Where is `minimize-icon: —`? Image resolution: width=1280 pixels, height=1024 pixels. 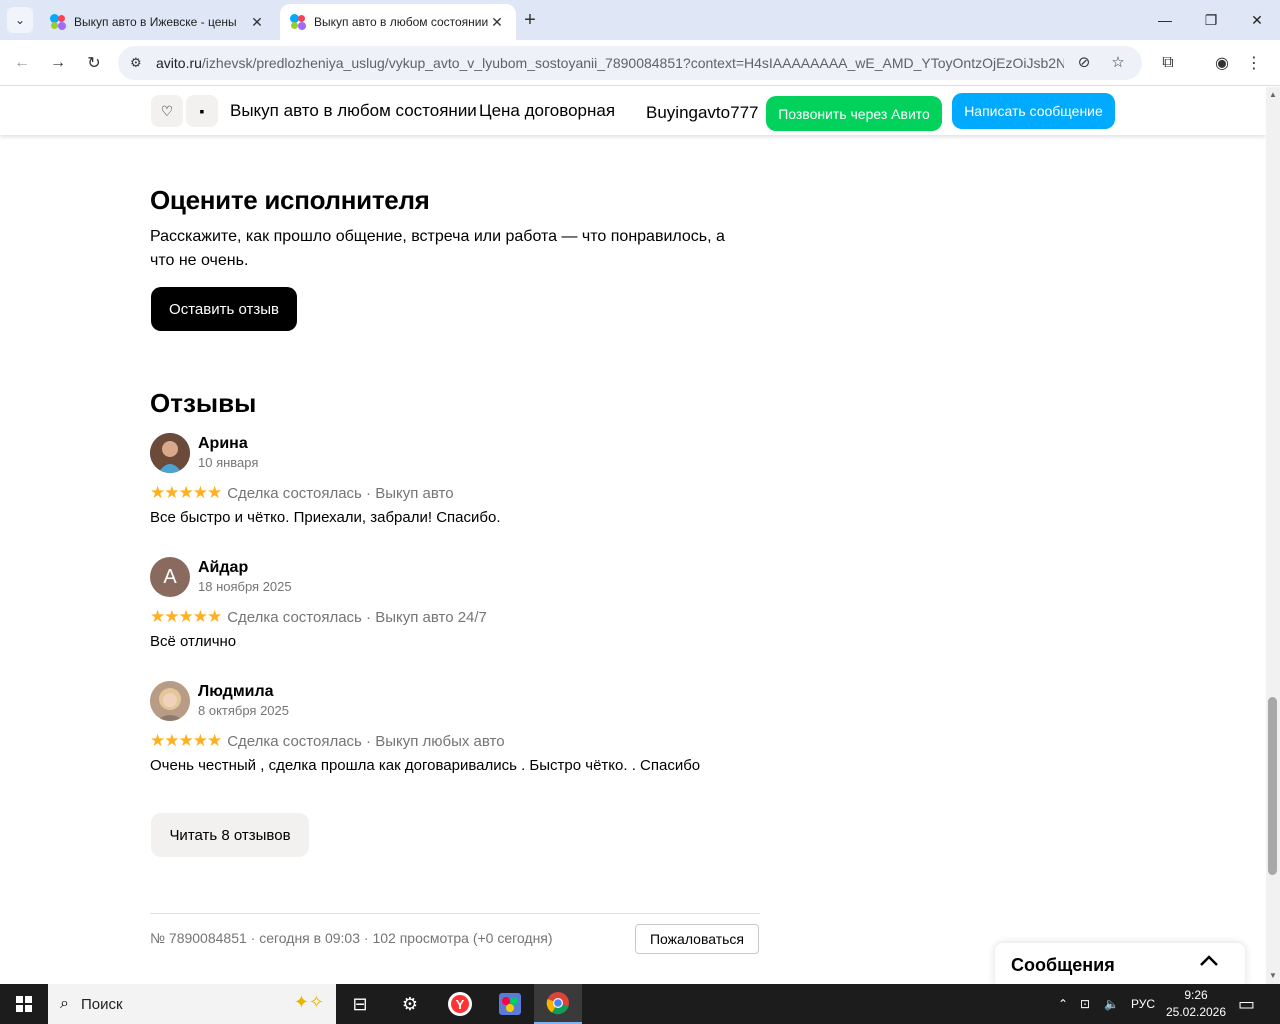
minimize-icon: — is located at coordinates (1165, 20).